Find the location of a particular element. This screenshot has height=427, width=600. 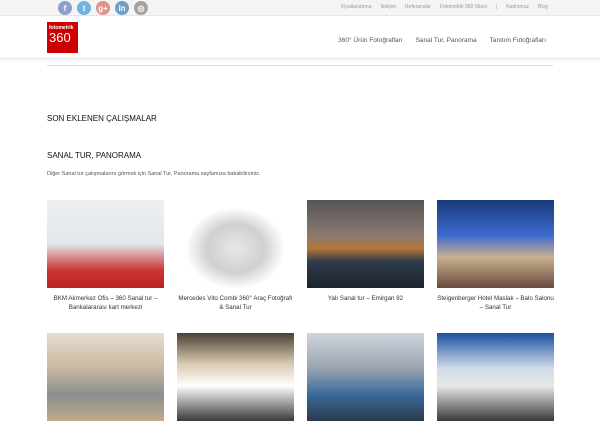

subsection-title: SANAL TUR, PANORAMA is located at coordinates (94, 155).